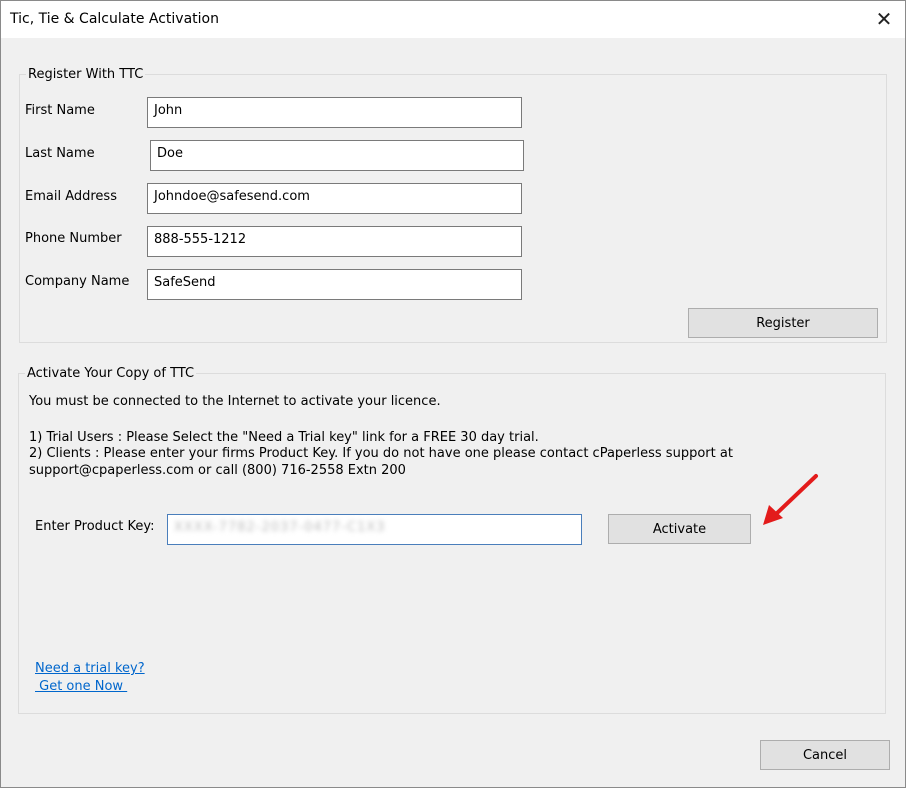  I want to click on email-label: Email Address, so click(71, 196).